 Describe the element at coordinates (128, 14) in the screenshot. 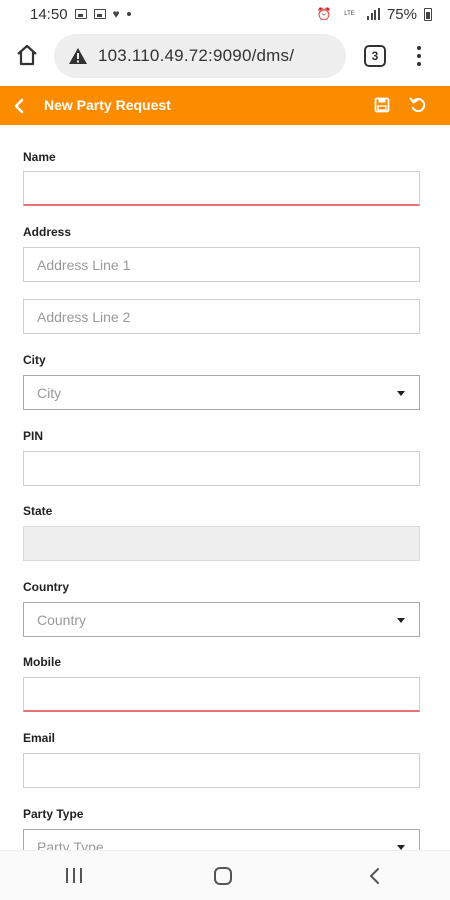

I see `more-notifications-icon` at that location.